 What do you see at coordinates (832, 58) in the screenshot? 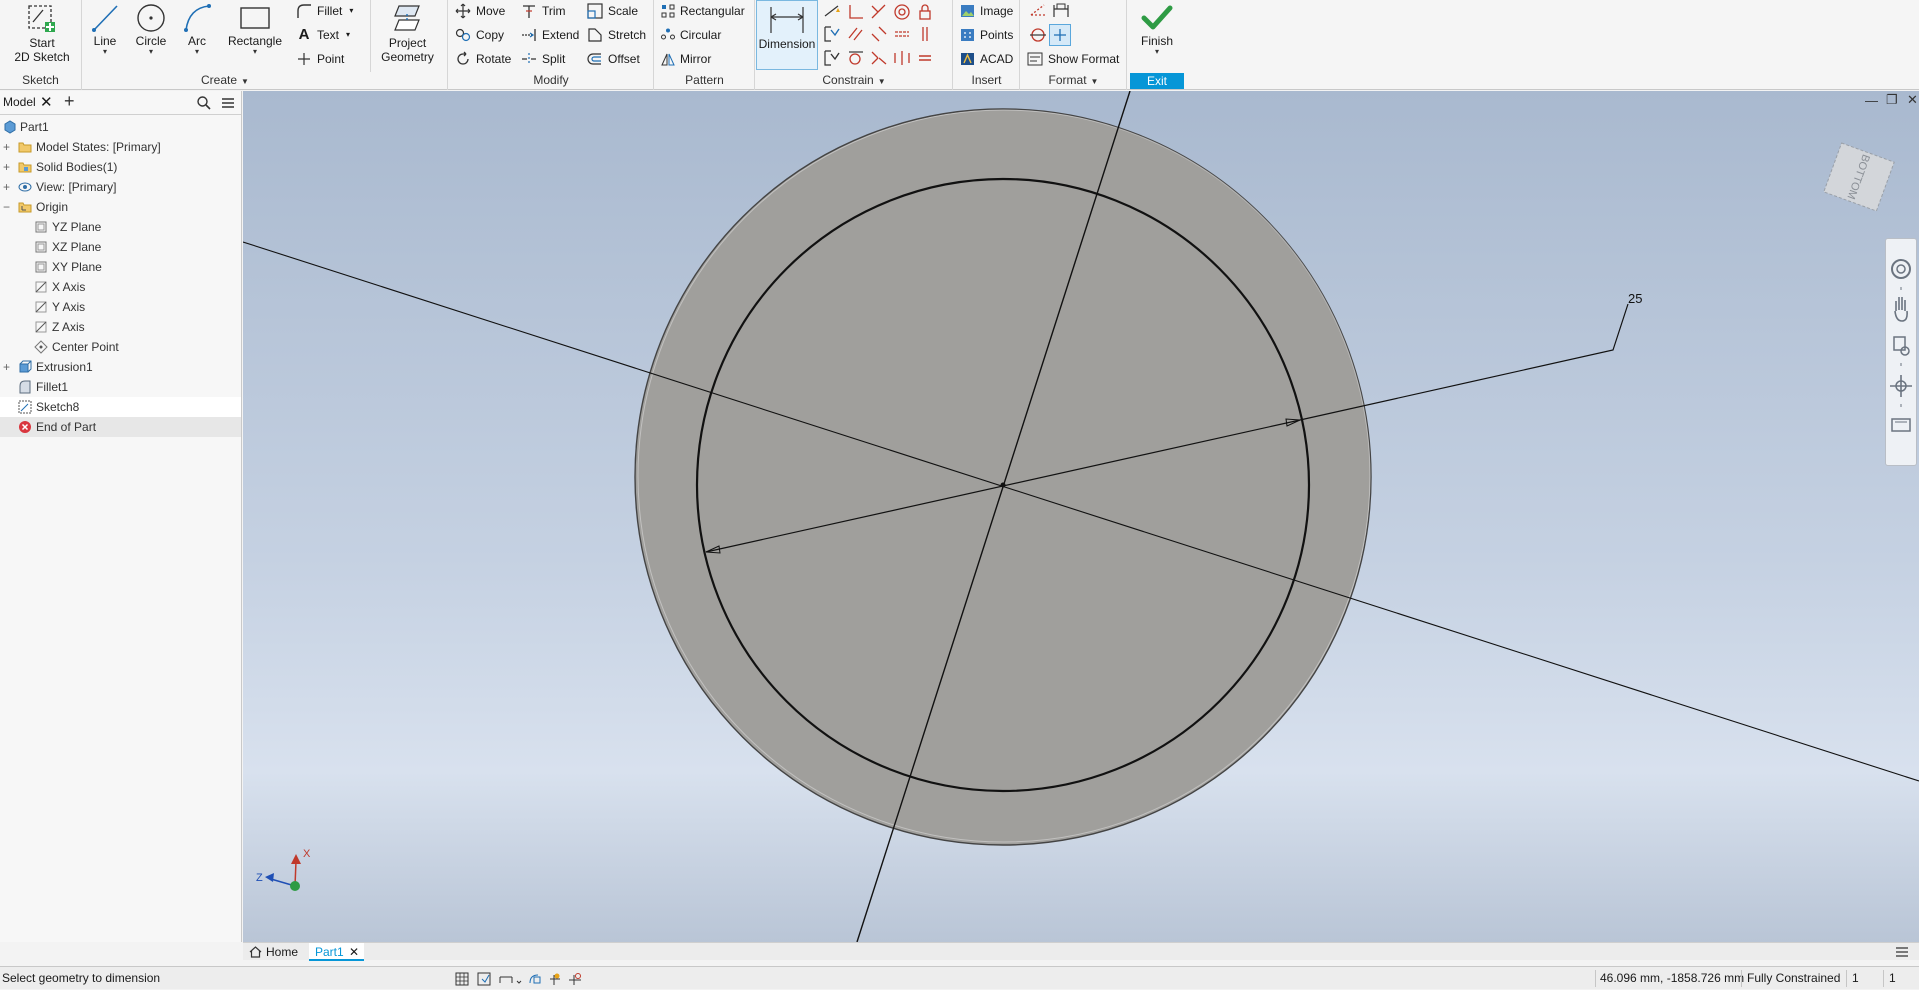
I see `constraint-settings-icon` at bounding box center [832, 58].